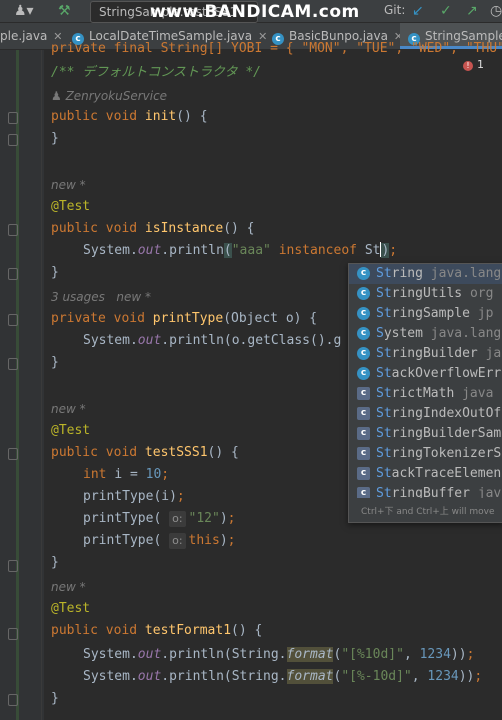 The width and height of the screenshot is (502, 720). Describe the element at coordinates (425, 474) in the screenshot. I see `completion-item: c StackTraceElemen` at that location.